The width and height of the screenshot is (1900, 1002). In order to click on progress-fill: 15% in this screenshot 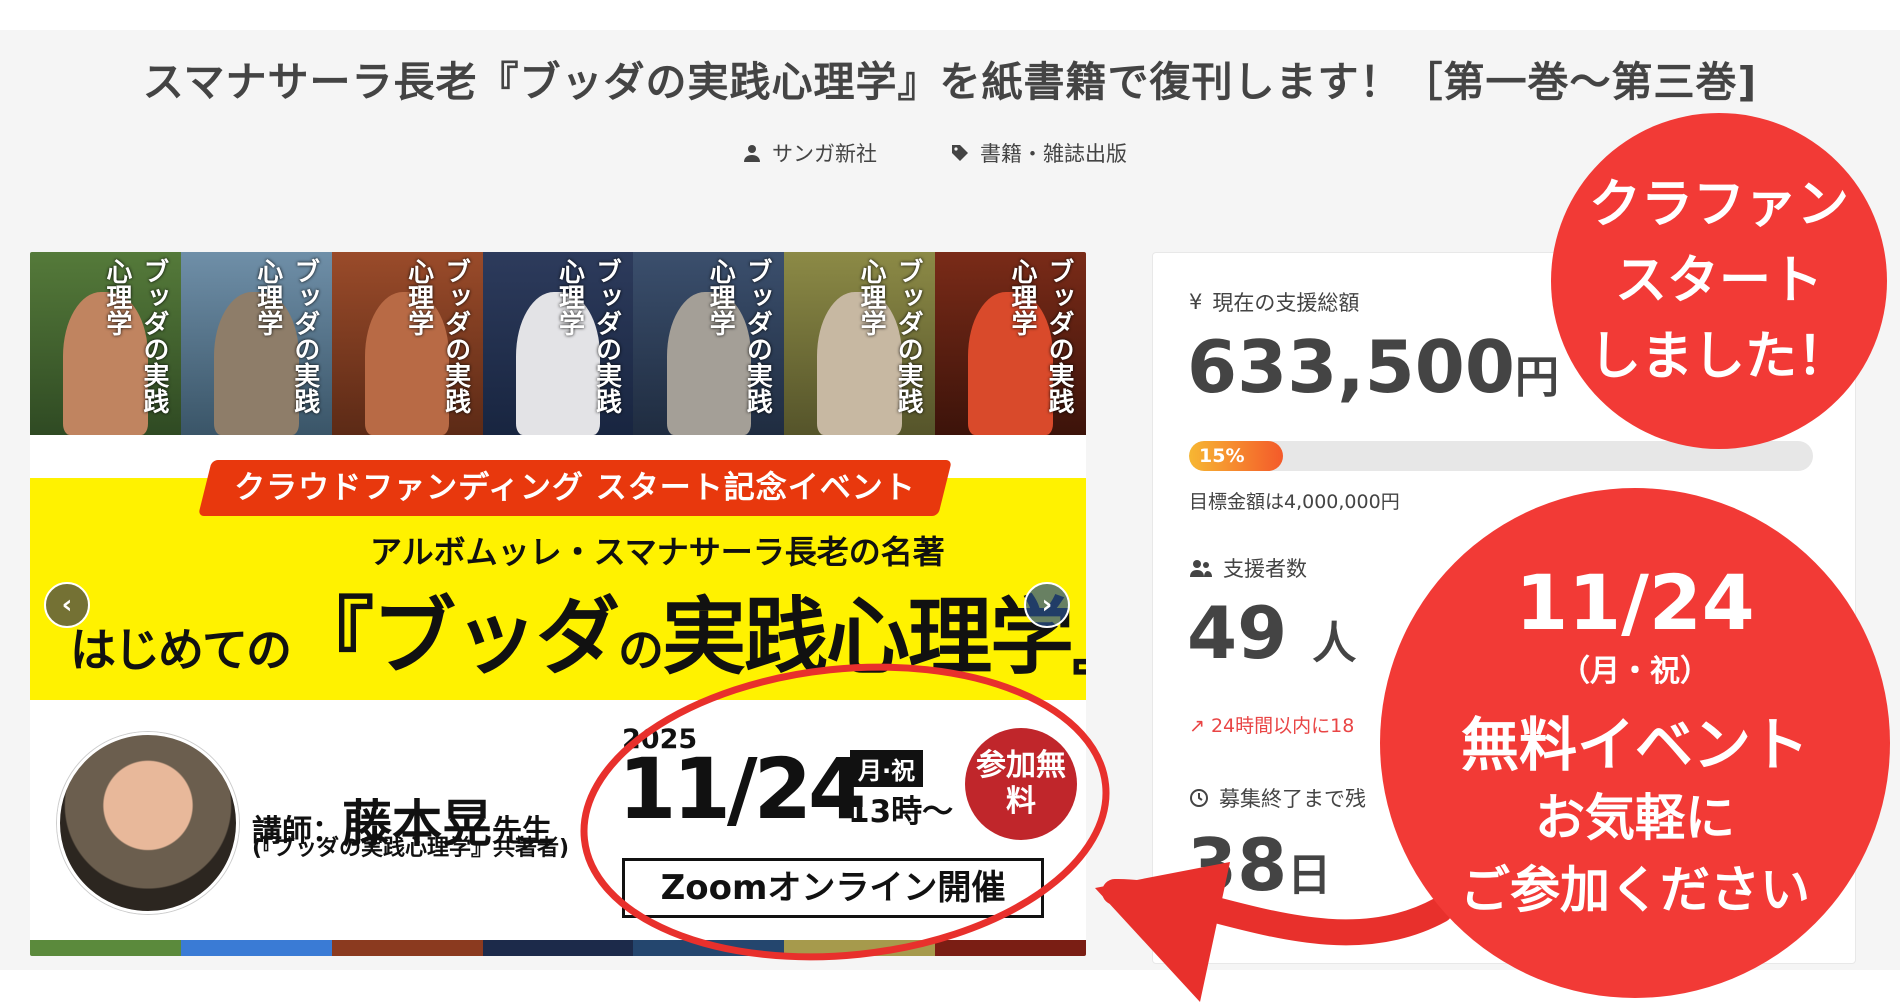, I will do `click(1236, 456)`.